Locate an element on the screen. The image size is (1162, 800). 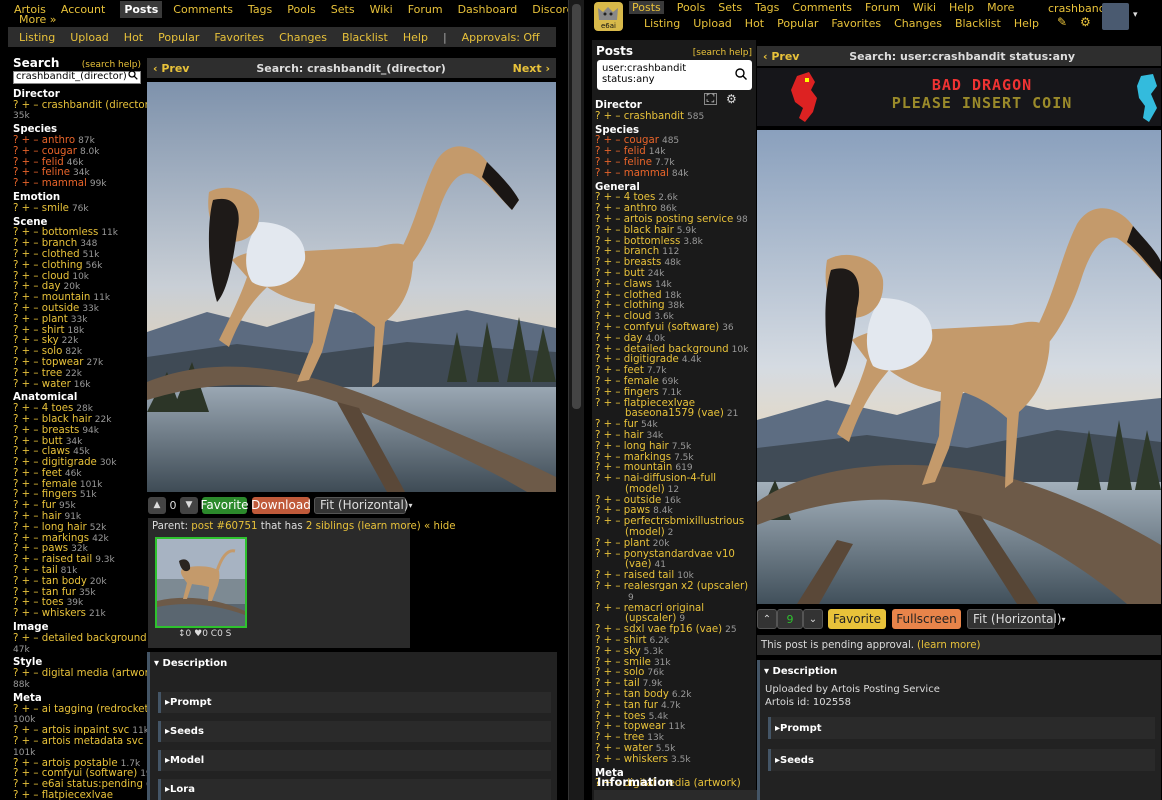
search-input: user:crashbandit status:any is located at coordinates (674, 75).